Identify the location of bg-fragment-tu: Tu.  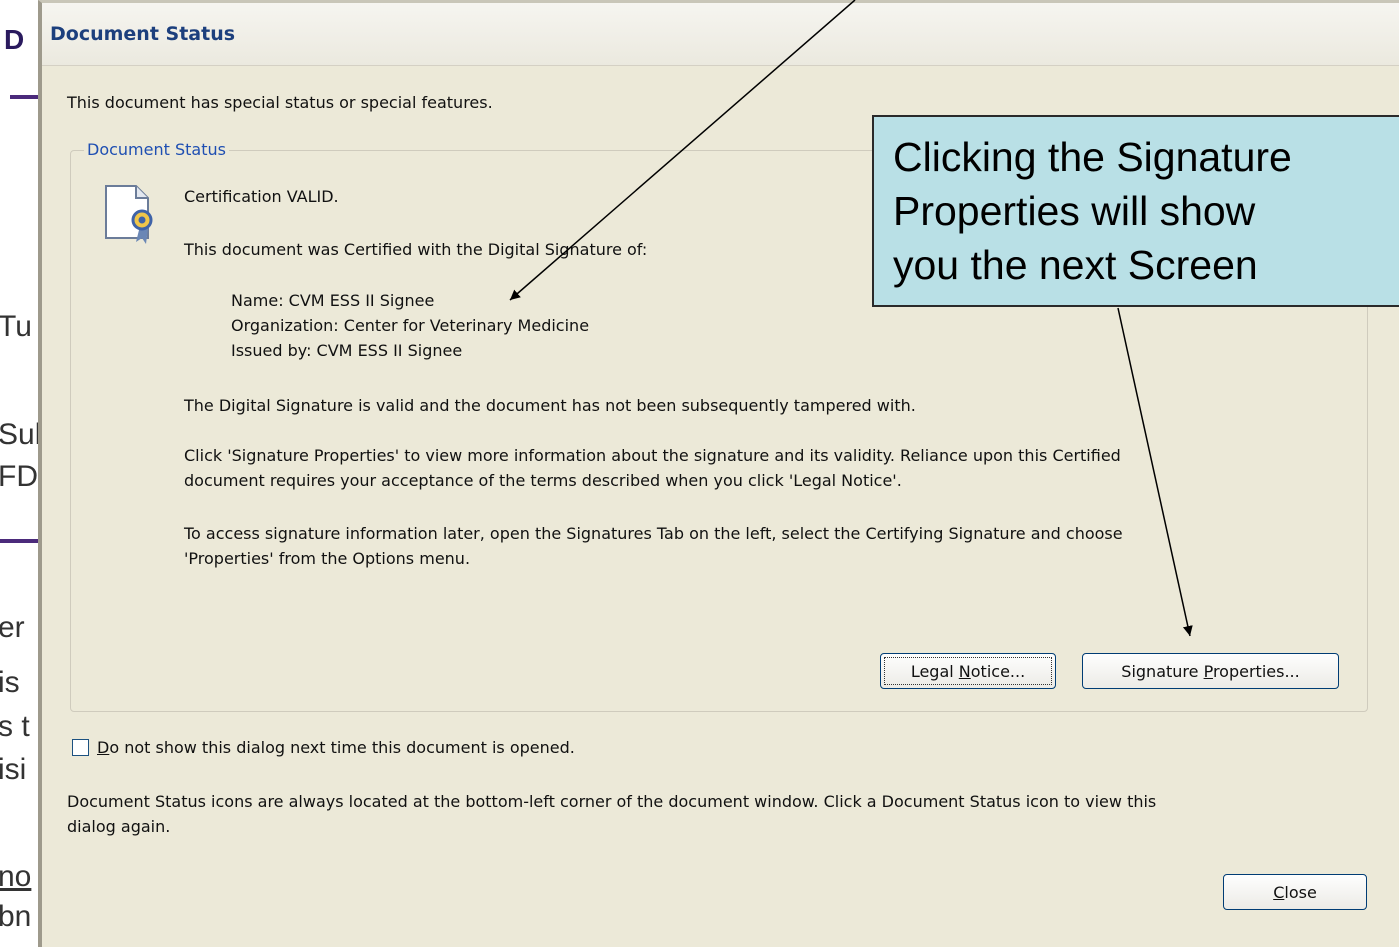
(16, 326).